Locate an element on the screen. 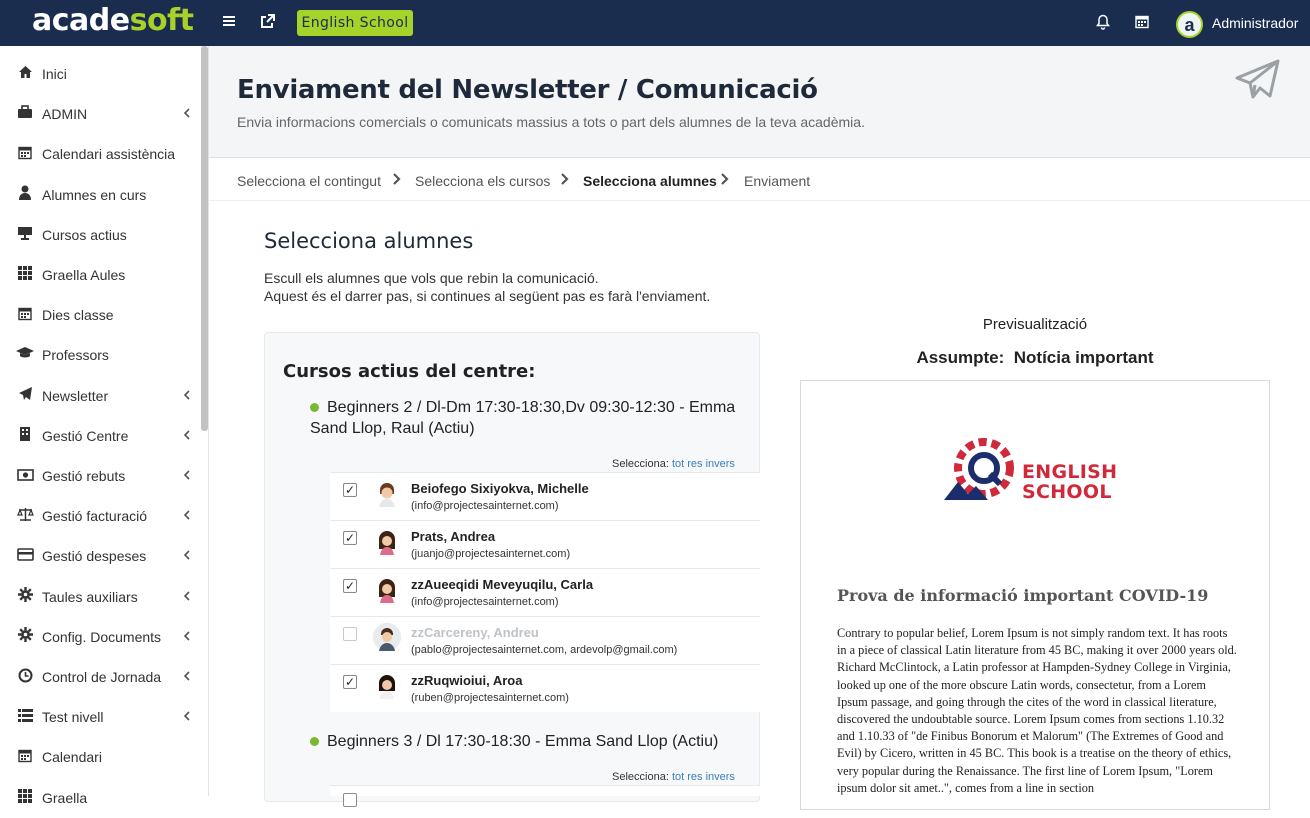  select-label: Selecciona: is located at coordinates (640, 777).